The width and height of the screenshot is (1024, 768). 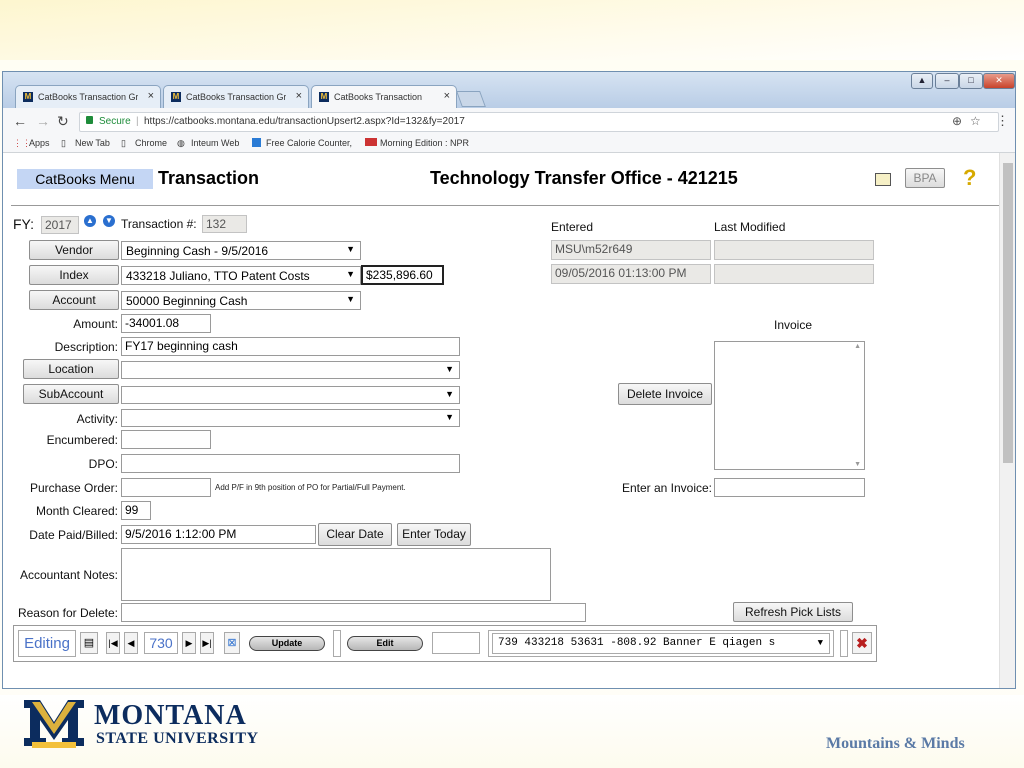 What do you see at coordinates (47, 643) in the screenshot?
I see `editing-mode-label: Editing` at bounding box center [47, 643].